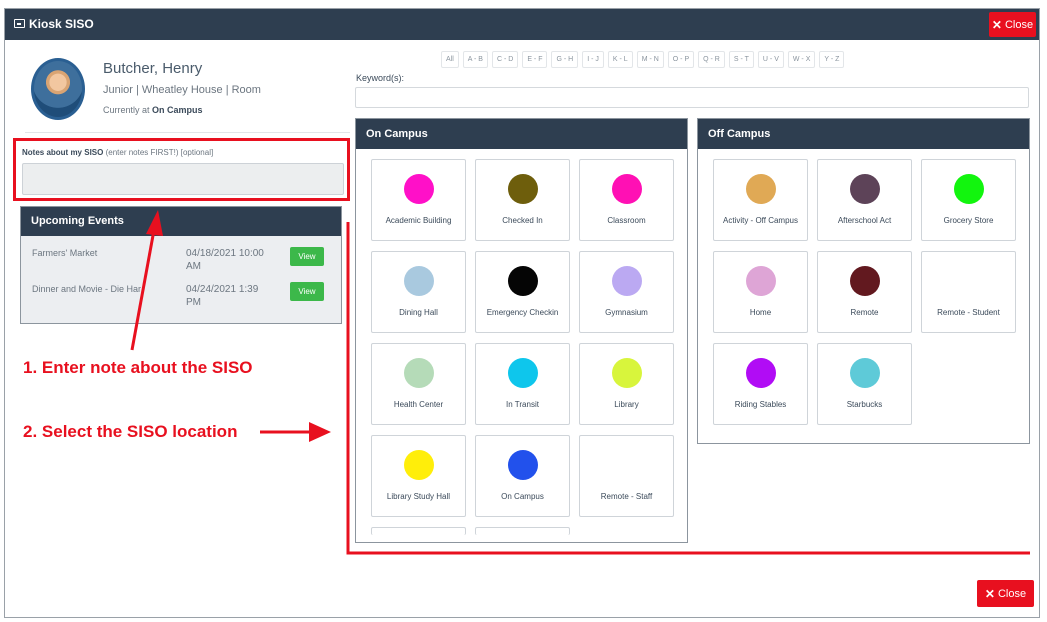 This screenshot has height=622, width=1047. What do you see at coordinates (87, 289) in the screenshot?
I see `event-name: Dinner and Movie - Die Har` at bounding box center [87, 289].